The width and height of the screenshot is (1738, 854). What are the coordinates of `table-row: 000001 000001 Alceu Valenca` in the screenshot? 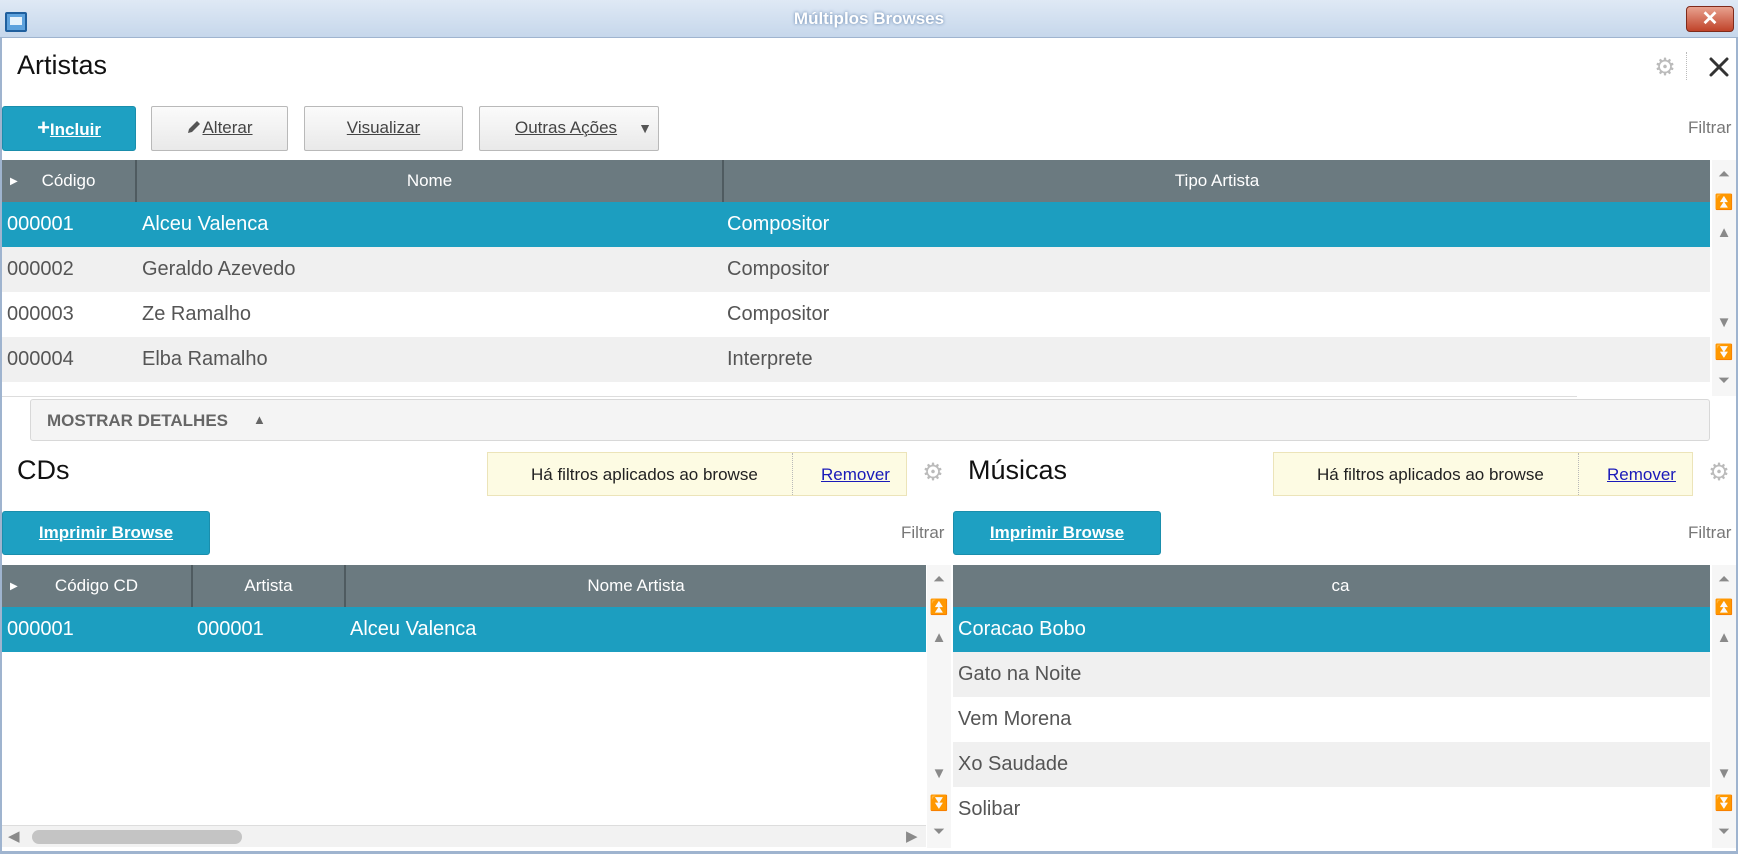 It's located at (464, 629).